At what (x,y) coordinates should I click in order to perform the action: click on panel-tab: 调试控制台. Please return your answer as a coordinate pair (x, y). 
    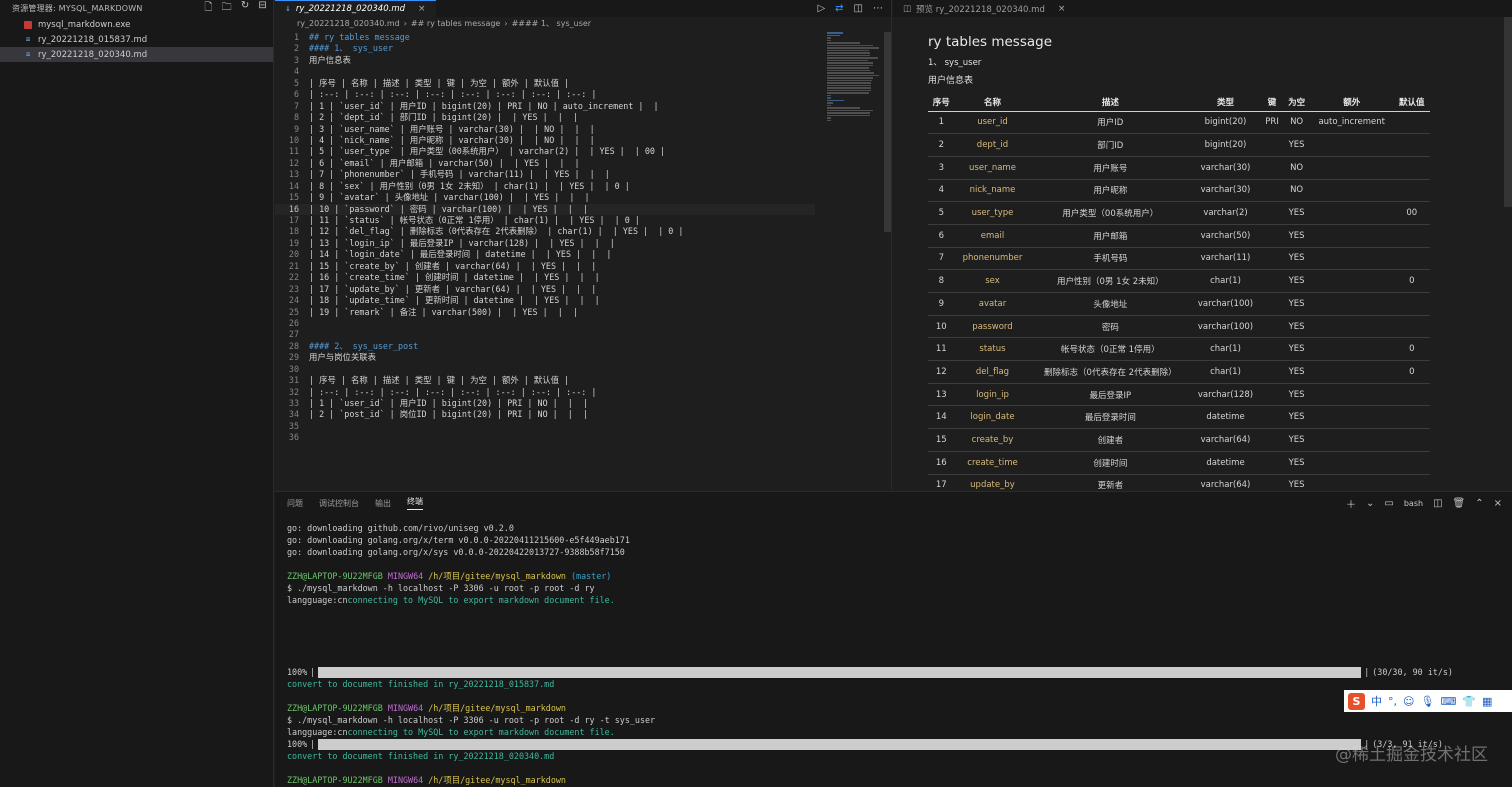
    Looking at the image, I should click on (339, 503).